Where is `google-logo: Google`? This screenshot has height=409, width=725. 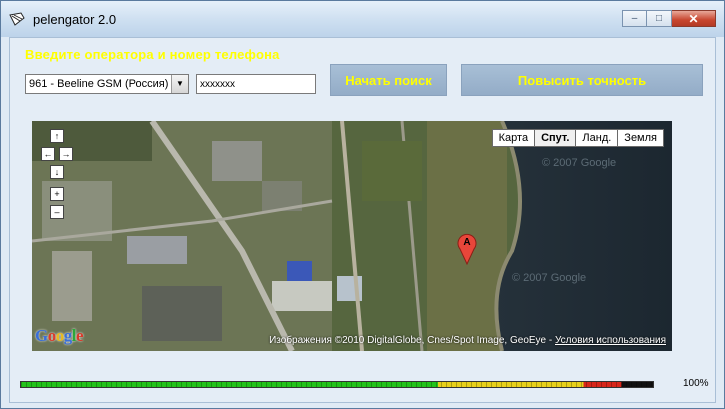 google-logo: Google is located at coordinates (59, 335).